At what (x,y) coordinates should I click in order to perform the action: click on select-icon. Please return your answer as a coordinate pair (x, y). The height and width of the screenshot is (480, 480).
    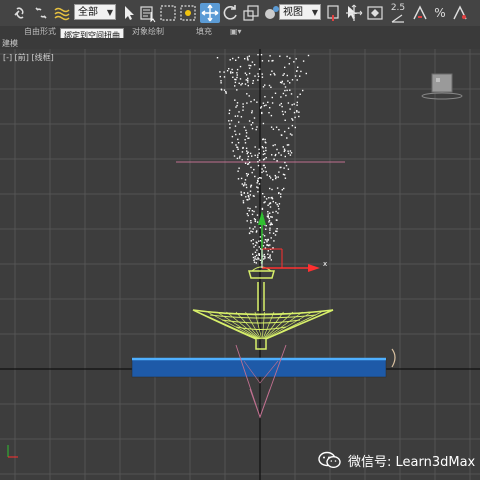
    Looking at the image, I should click on (129, 13).